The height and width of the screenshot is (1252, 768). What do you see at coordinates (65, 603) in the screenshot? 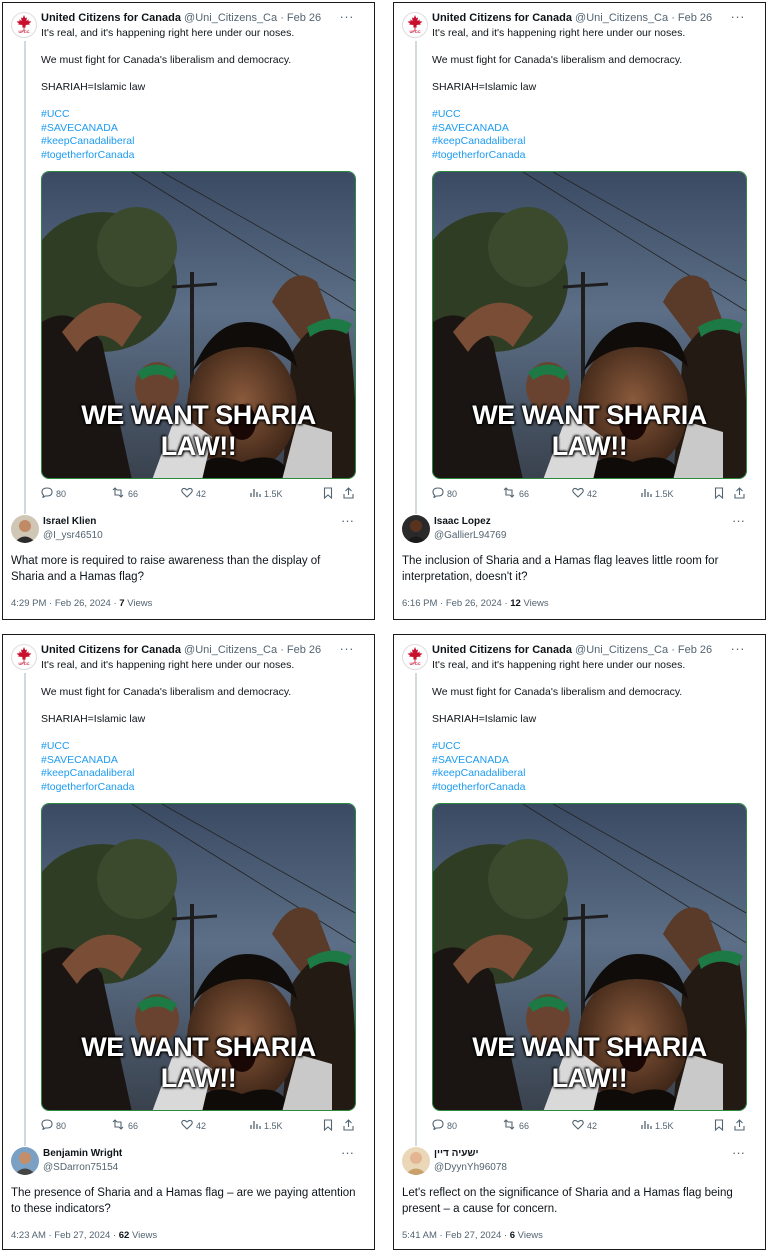
I see `reply-time: 4:29 PM · Feb 26, 2024 ·` at bounding box center [65, 603].